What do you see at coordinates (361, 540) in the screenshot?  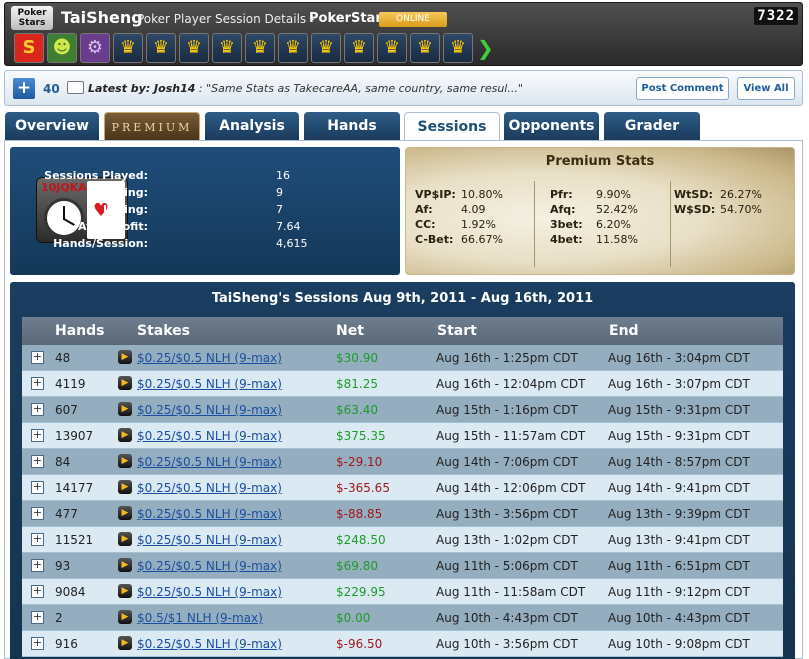 I see `net-cell: $248.50` at bounding box center [361, 540].